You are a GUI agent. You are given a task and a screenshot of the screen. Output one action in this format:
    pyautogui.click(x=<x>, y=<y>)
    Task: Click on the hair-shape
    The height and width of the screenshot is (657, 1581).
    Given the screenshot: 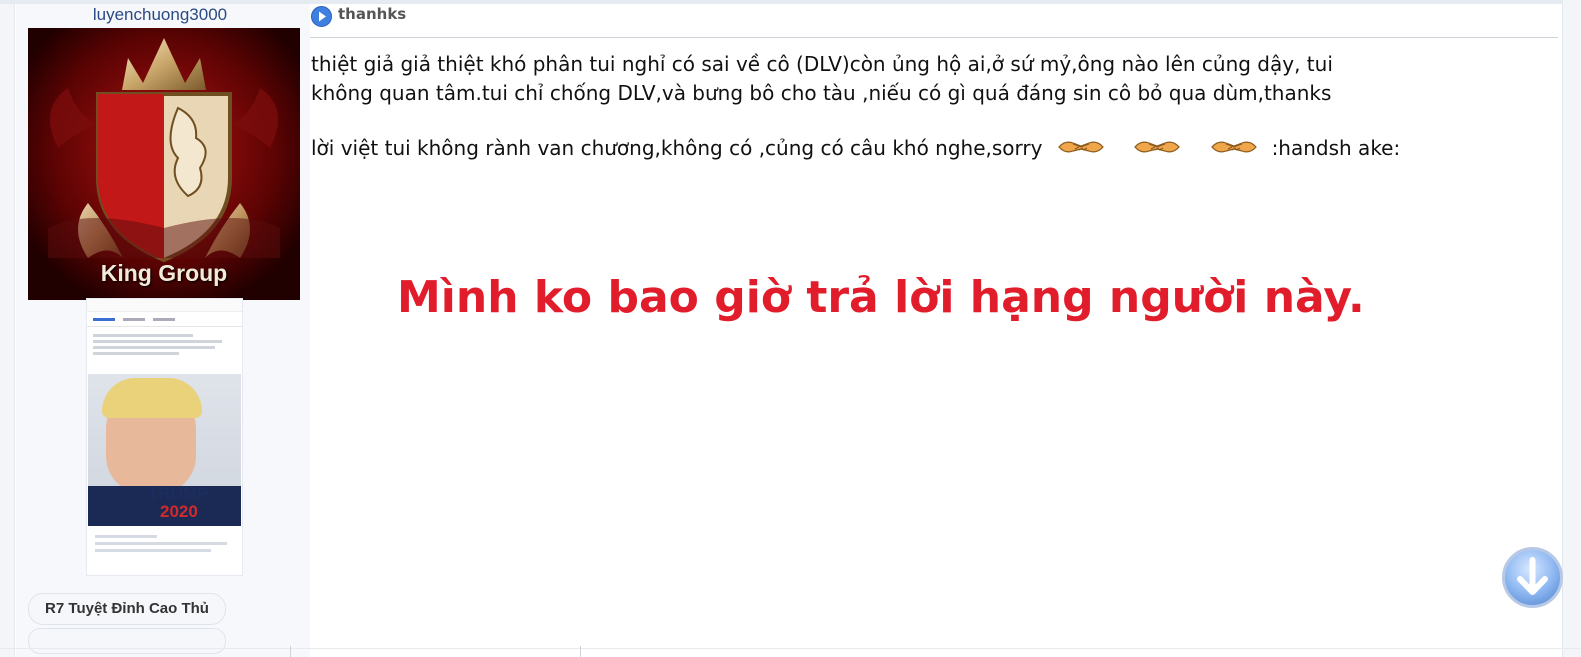 What is the action you would take?
    pyautogui.click(x=152, y=398)
    